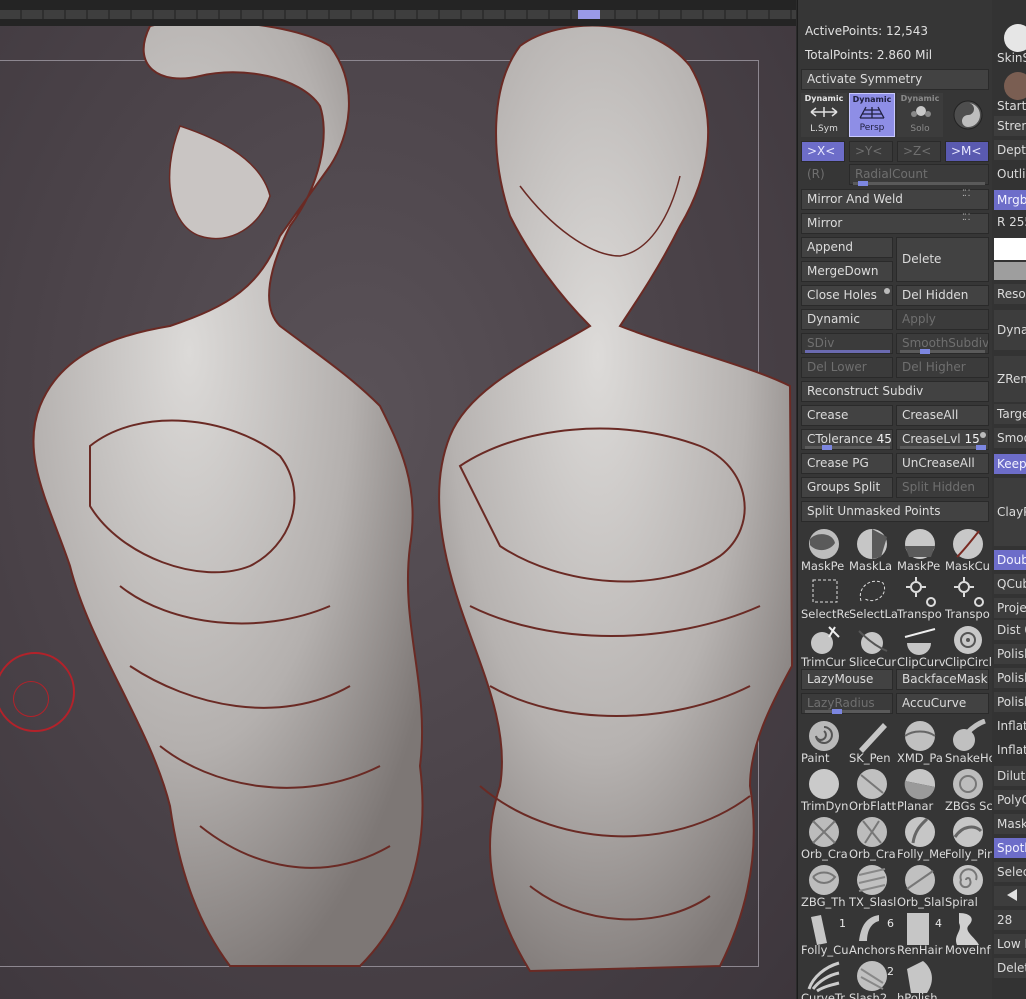 The width and height of the screenshot is (1026, 999). What do you see at coordinates (925, 351) in the screenshot?
I see `smooth-subdiv-knob` at bounding box center [925, 351].